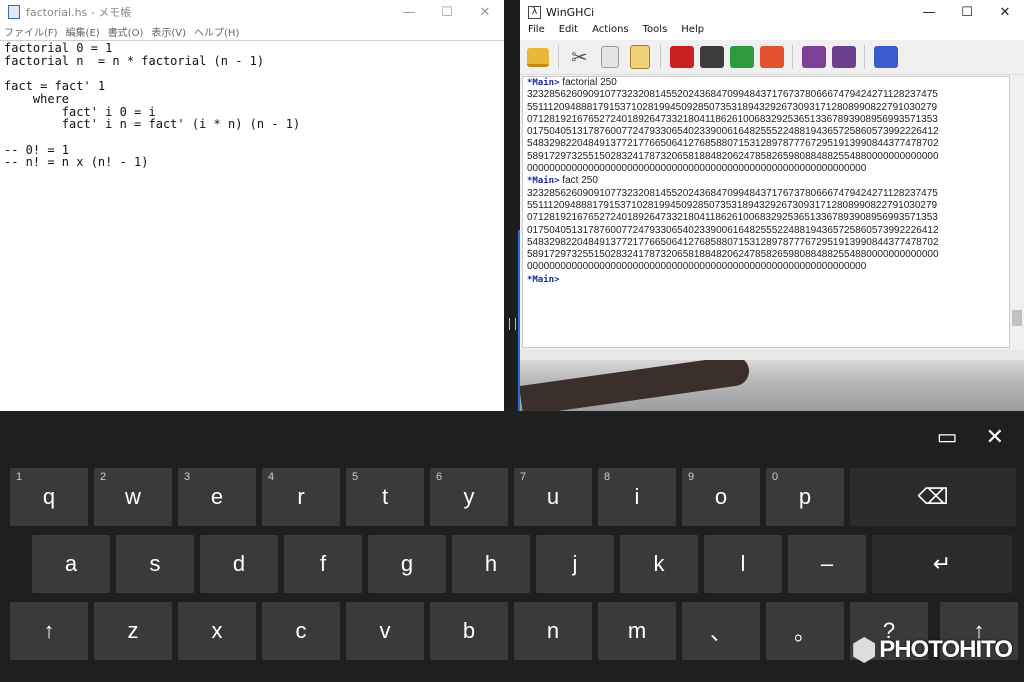 This screenshot has width=1024, height=682. I want to click on key-g: g, so click(407, 564).